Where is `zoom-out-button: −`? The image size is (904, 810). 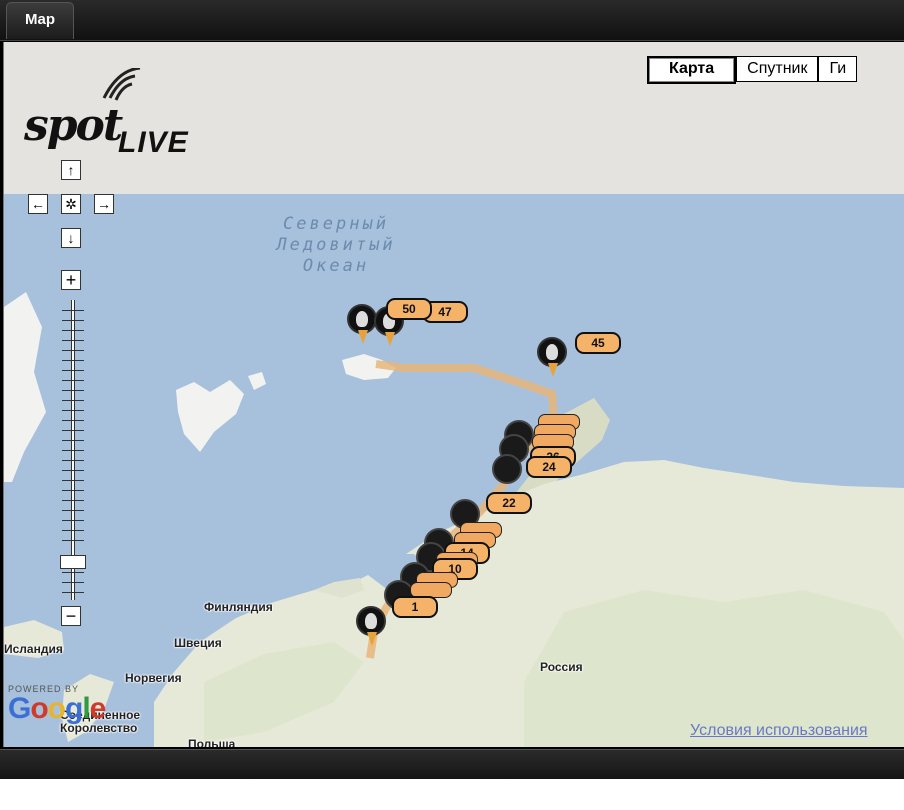 zoom-out-button: − is located at coordinates (71, 616).